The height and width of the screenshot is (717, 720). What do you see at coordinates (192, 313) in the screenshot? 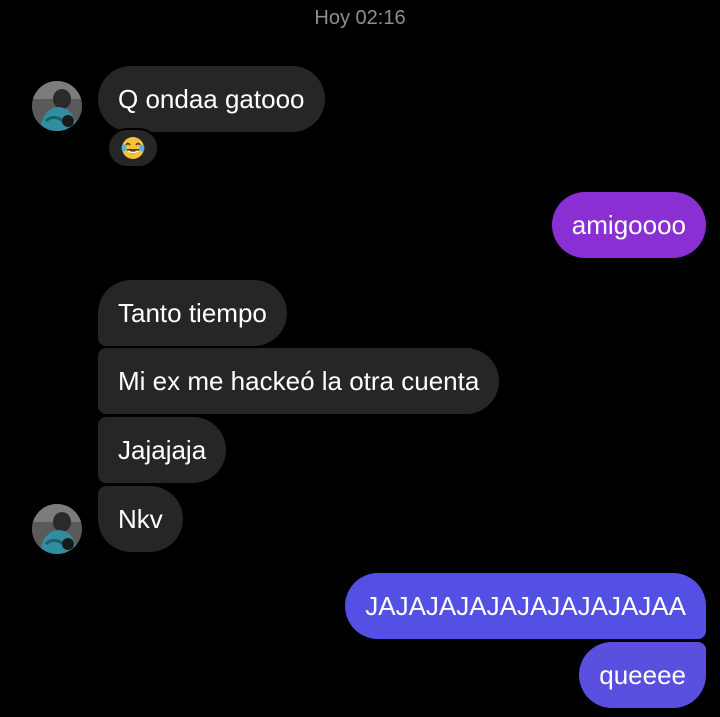
I see `incoming-message: Tanto tiempo` at bounding box center [192, 313].